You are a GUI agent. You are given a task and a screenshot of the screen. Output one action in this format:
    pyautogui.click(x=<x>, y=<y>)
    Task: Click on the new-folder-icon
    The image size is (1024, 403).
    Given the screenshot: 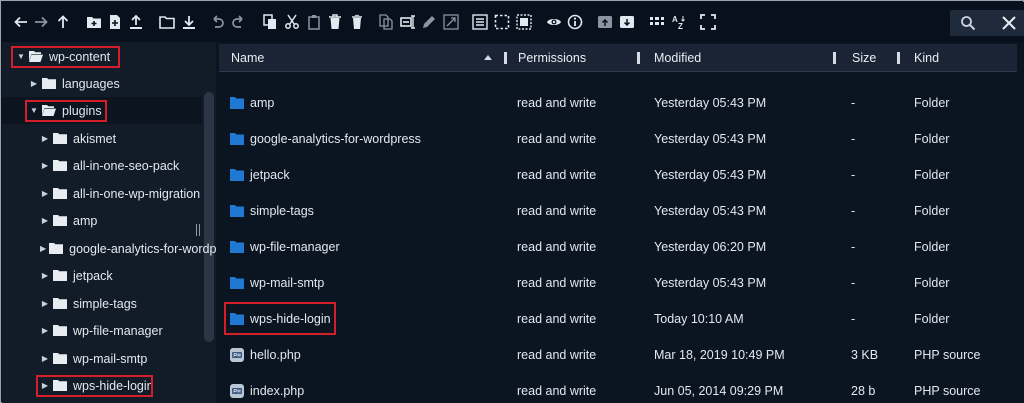 What is the action you would take?
    pyautogui.click(x=94, y=22)
    